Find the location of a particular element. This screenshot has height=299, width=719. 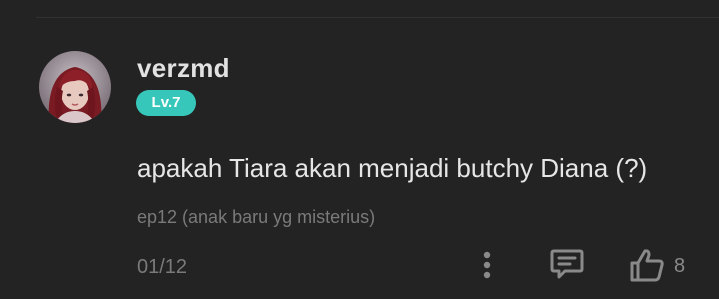

comment-date: 01/12 is located at coordinates (162, 267).